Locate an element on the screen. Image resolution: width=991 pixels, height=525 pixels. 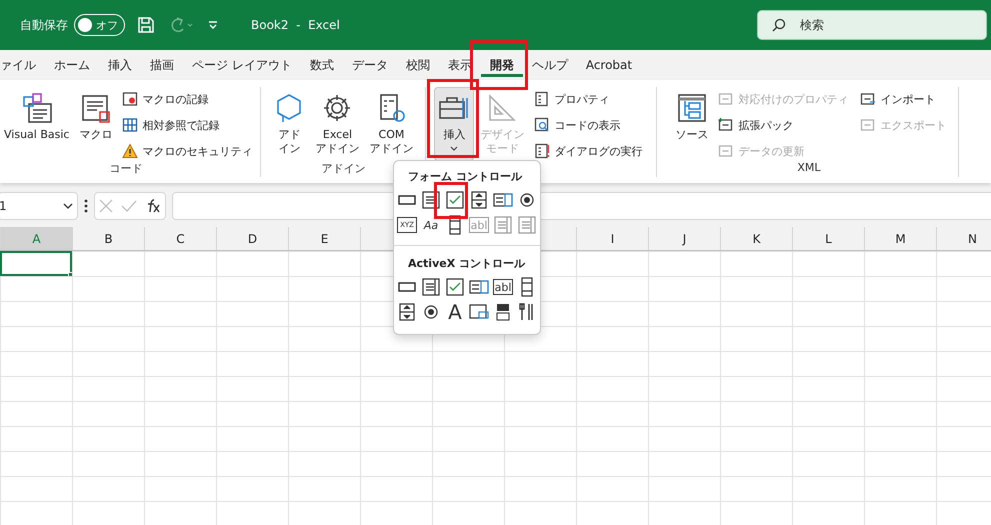
autosave-toggle: オフ is located at coordinates (99, 25).